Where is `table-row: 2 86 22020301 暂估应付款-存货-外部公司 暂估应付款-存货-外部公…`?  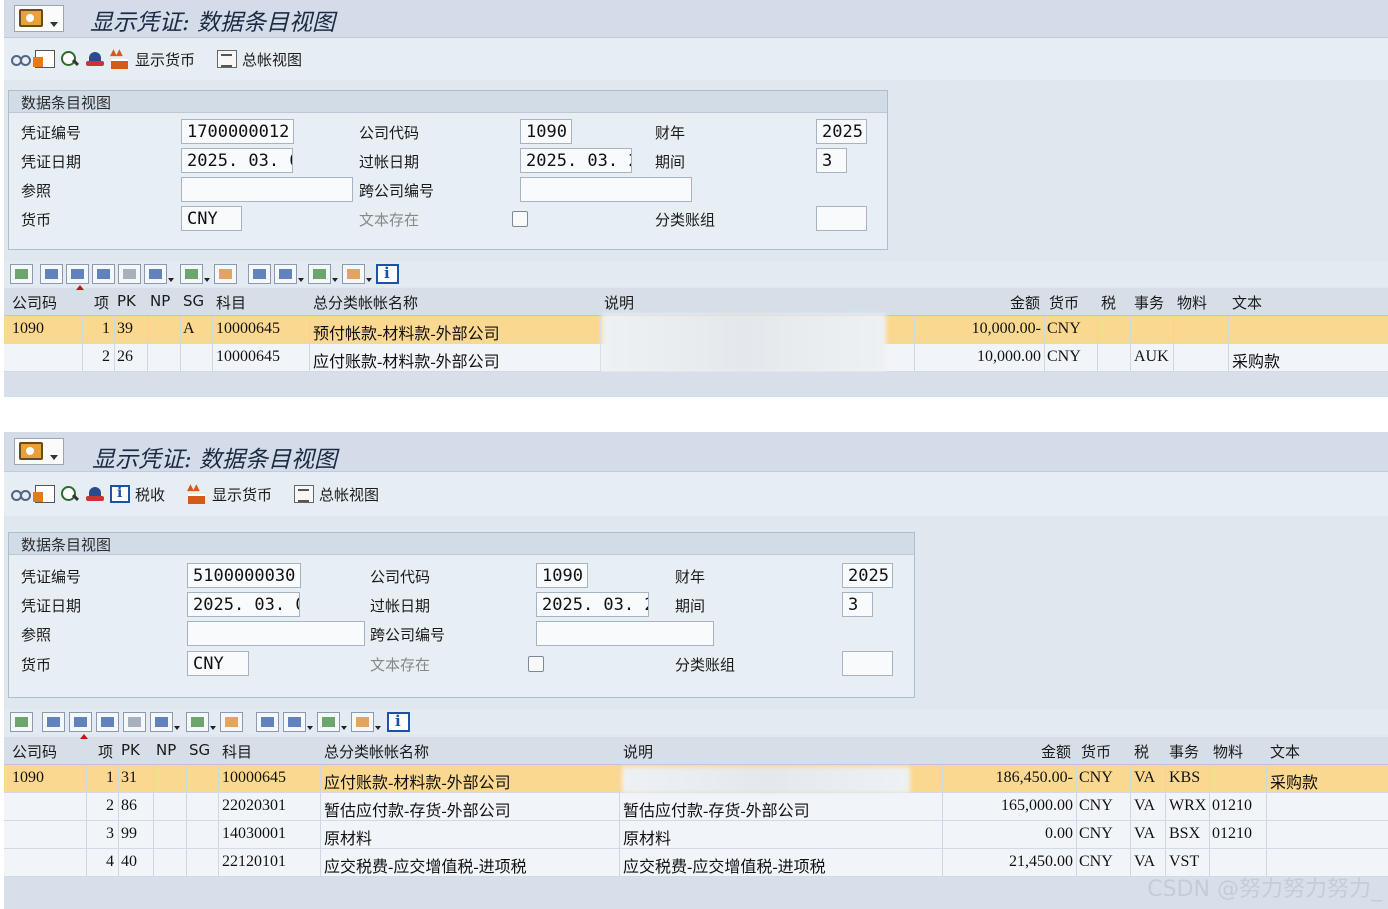 table-row: 2 86 22020301 暂估应付款-存货-外部公司 暂估应付款-存货-外部公… is located at coordinates (696, 807).